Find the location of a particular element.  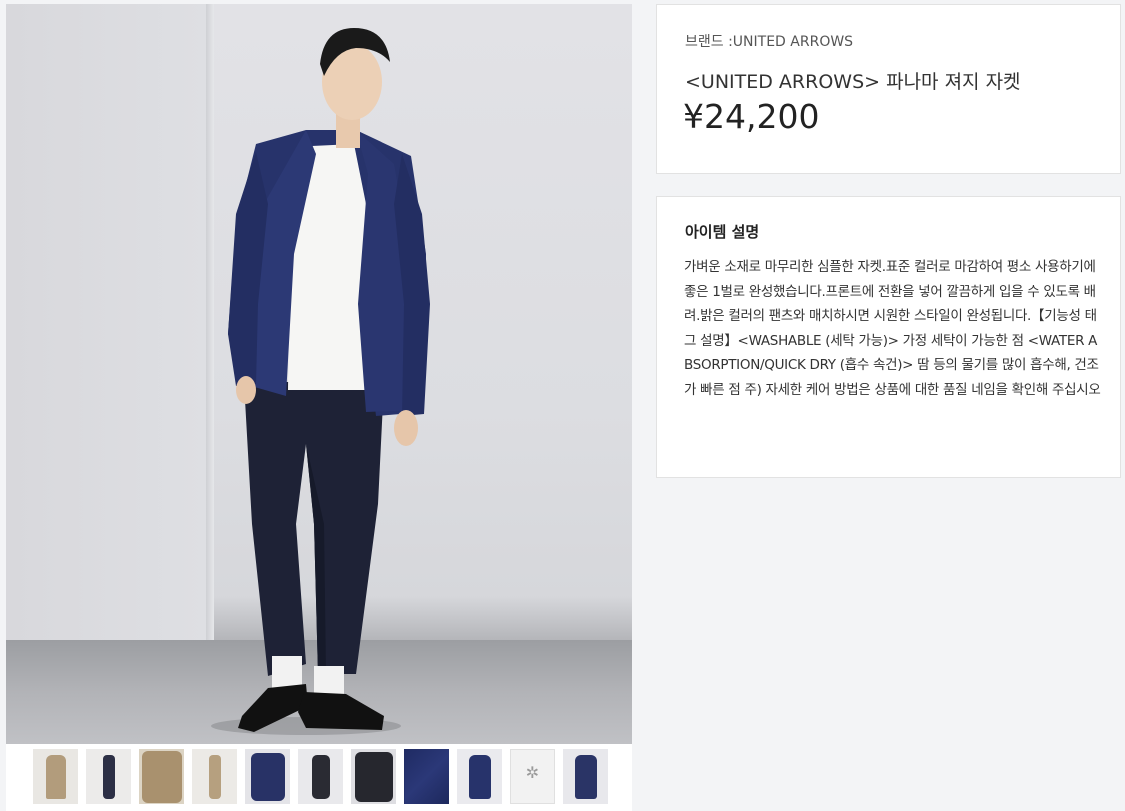

navy-fabric-closeup-thumbnail is located at coordinates (426, 776).